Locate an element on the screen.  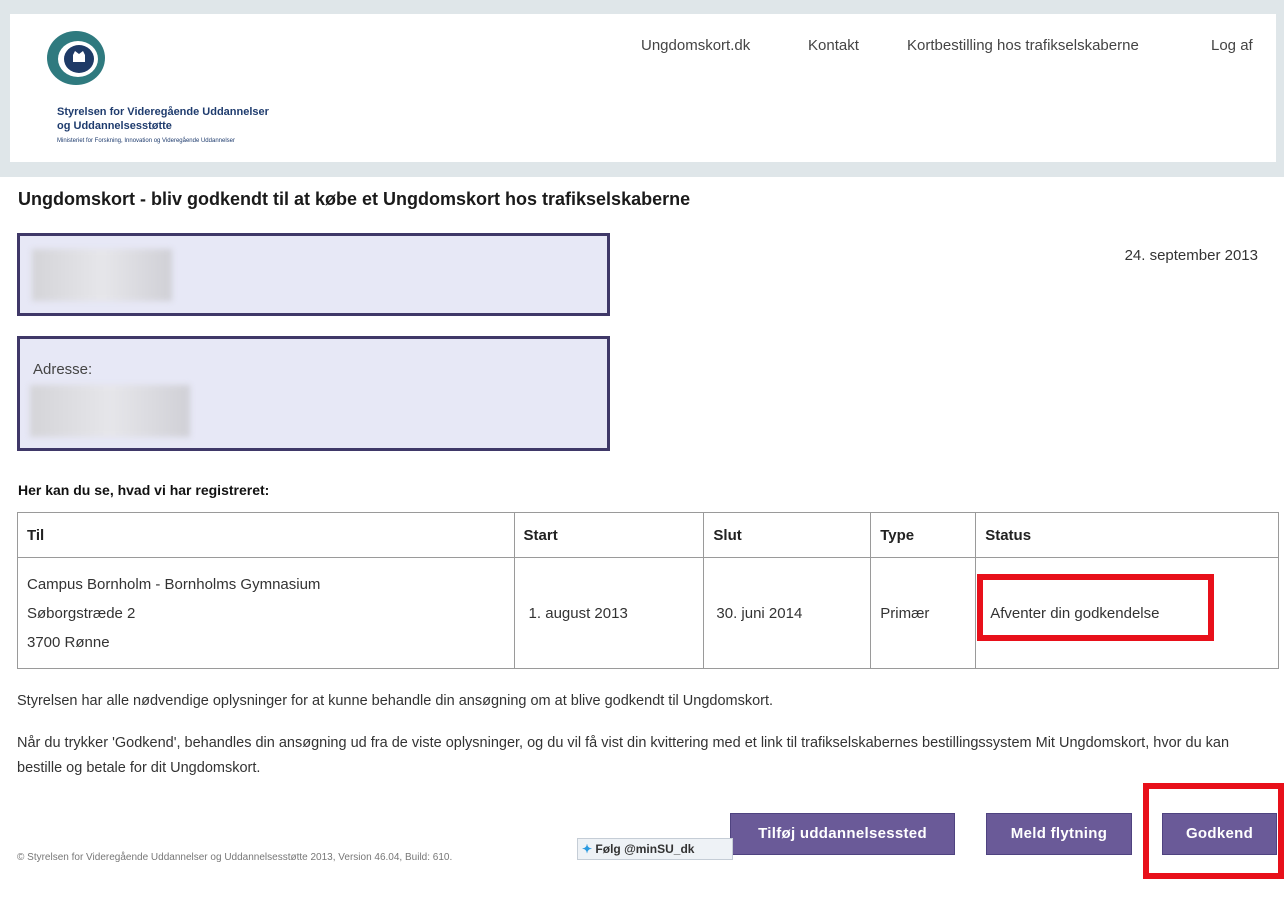
approve-highlight is located at coordinates (1213, 831).